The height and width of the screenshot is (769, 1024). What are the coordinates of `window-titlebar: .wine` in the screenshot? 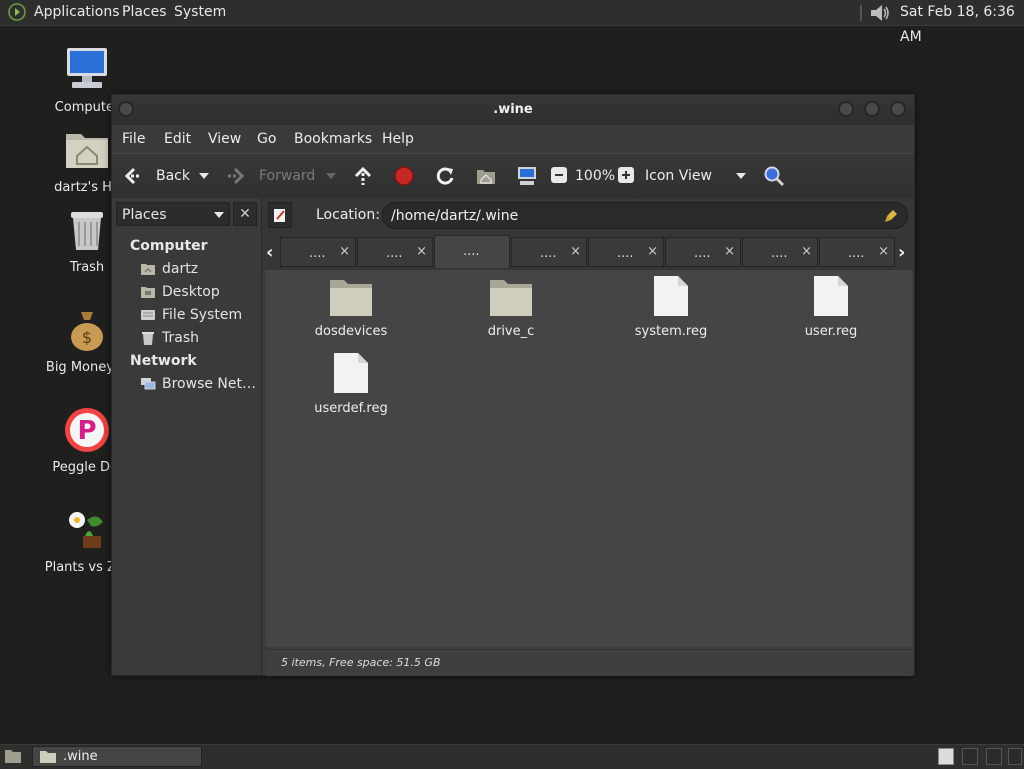 It's located at (513, 110).